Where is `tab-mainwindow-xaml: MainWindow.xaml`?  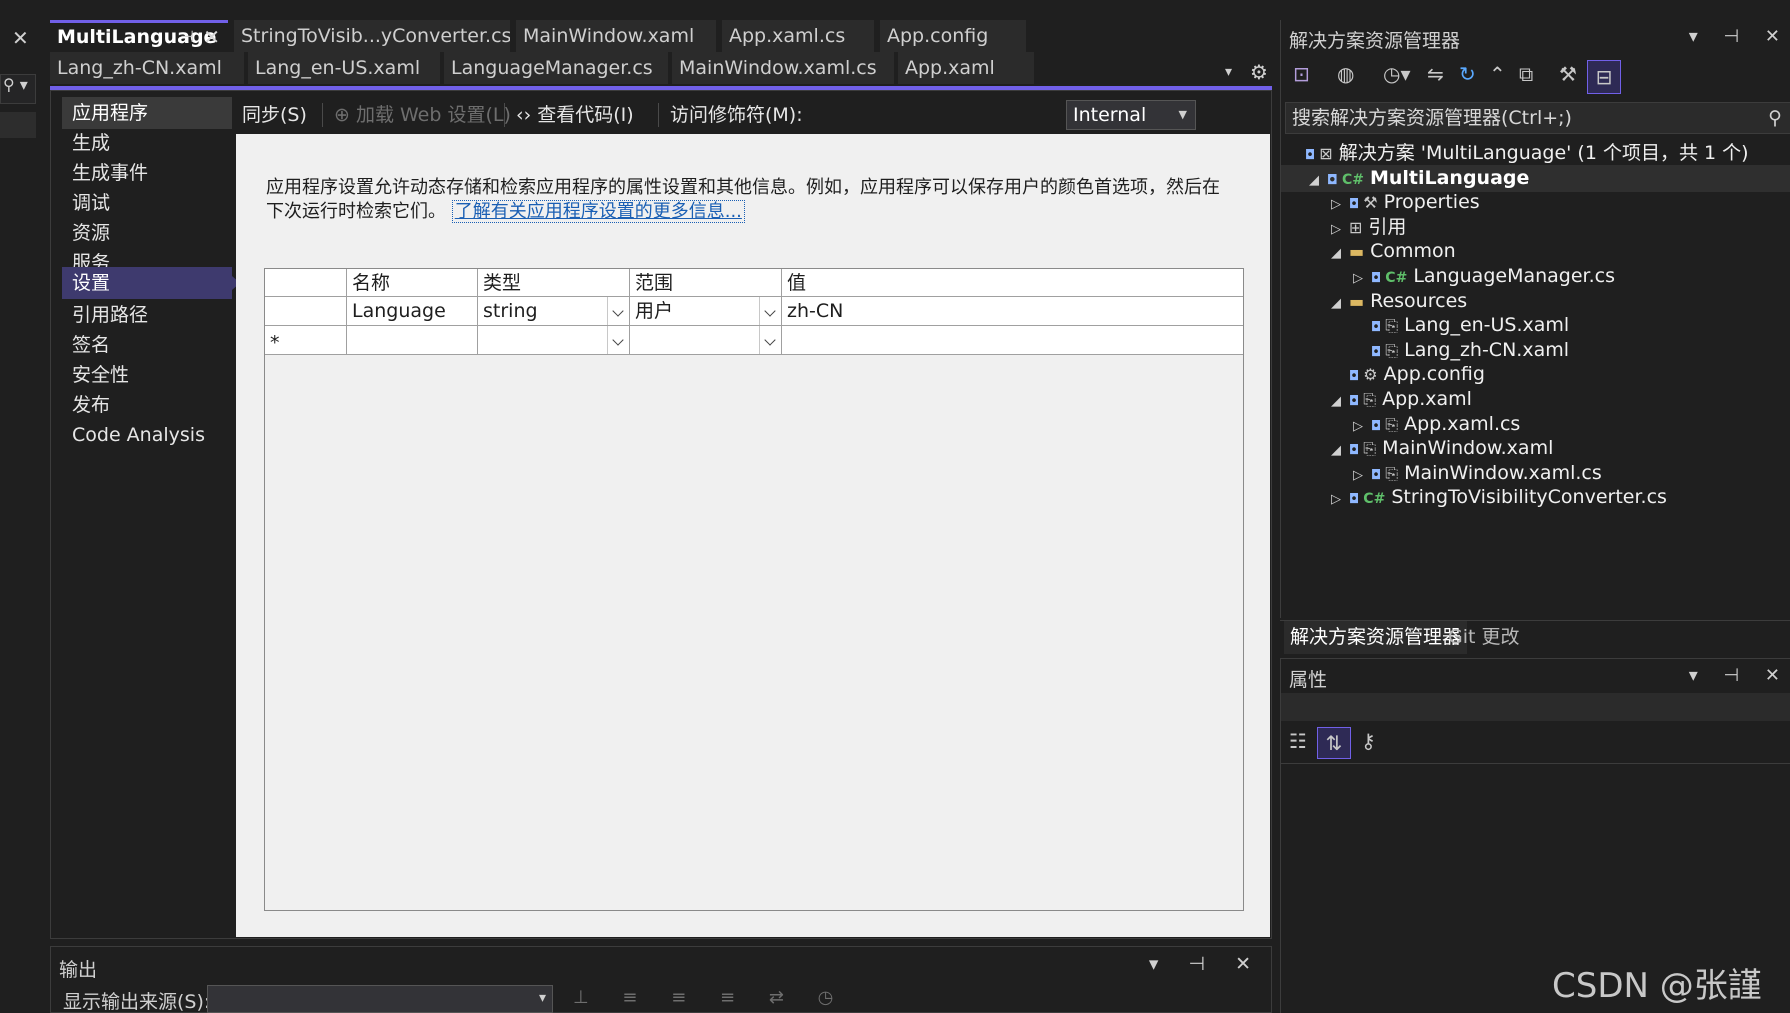
tab-mainwindow-xaml: MainWindow.xaml is located at coordinates (616, 36).